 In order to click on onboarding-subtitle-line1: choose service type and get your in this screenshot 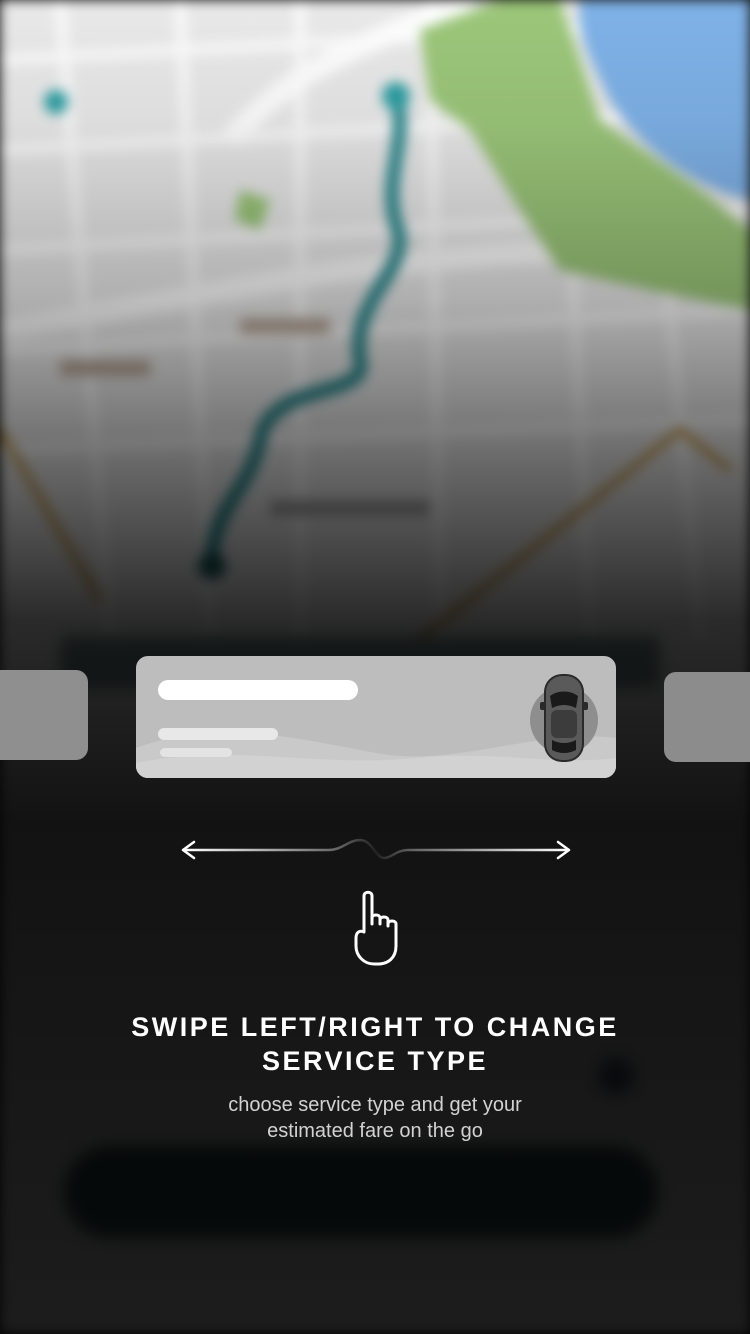, I will do `click(375, 1105)`.